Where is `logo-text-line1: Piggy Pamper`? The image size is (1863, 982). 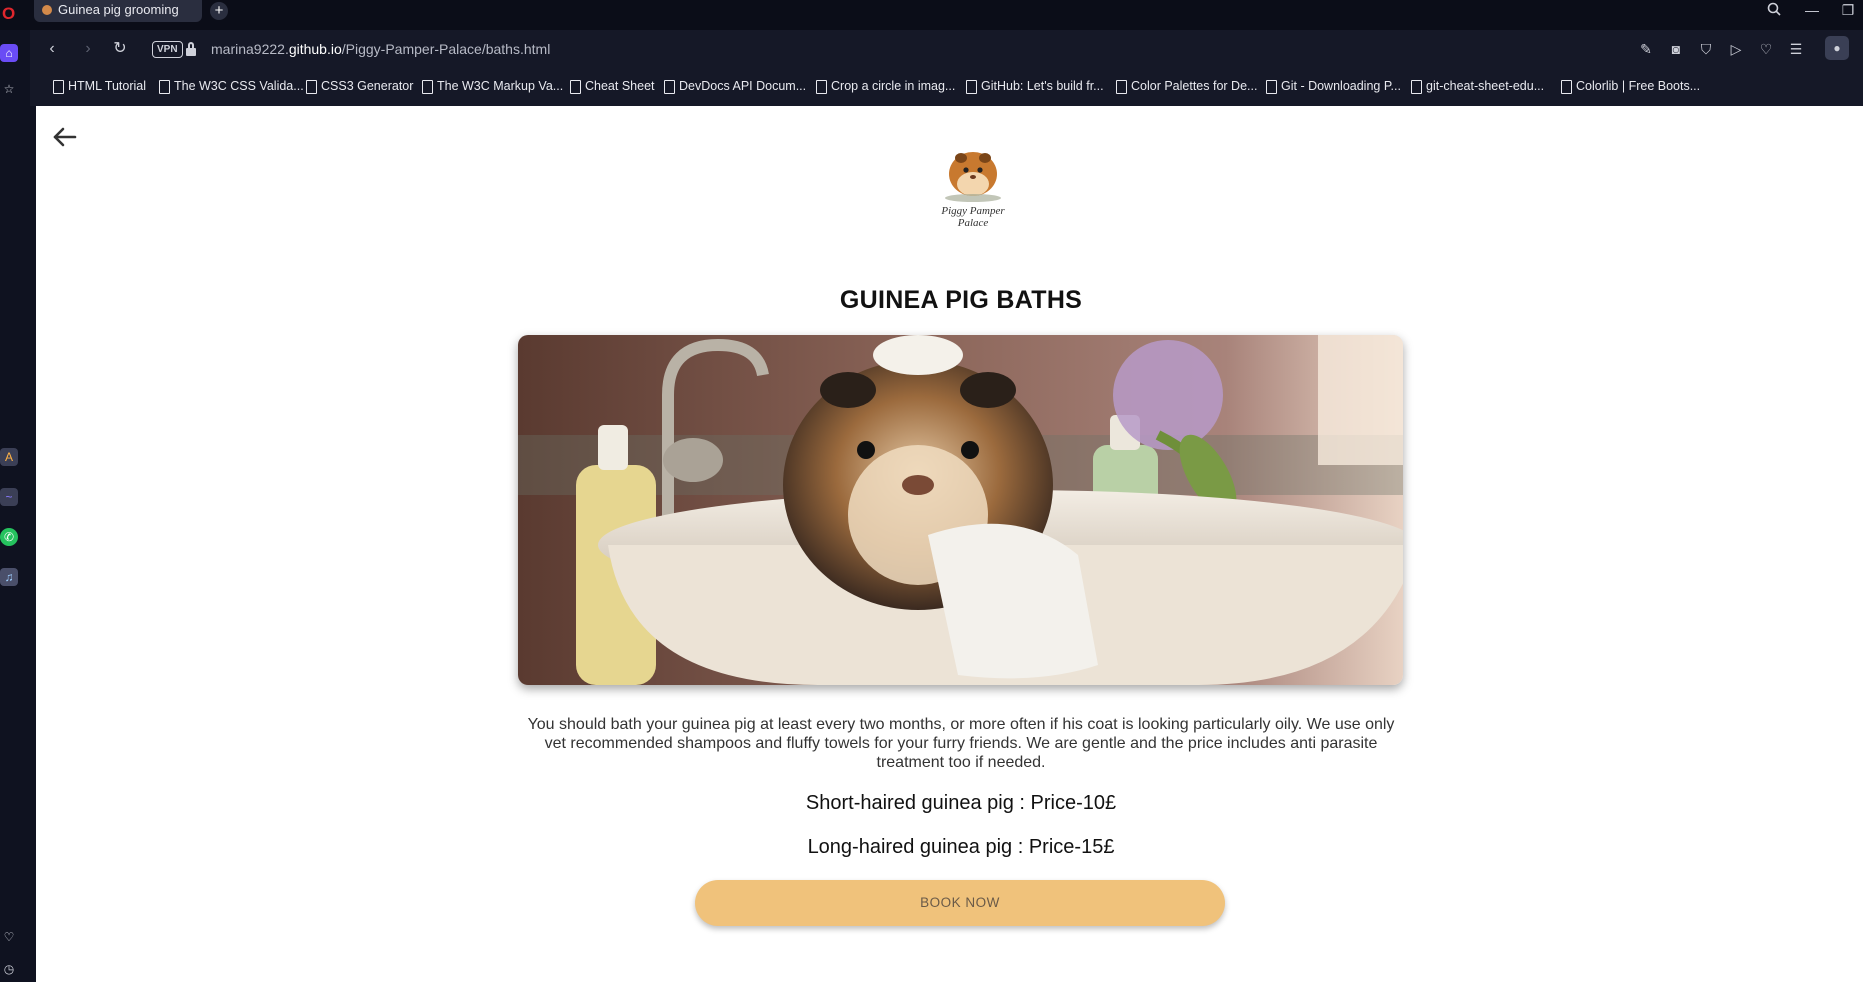
logo-text-line1: Piggy Pamper is located at coordinates (972, 211).